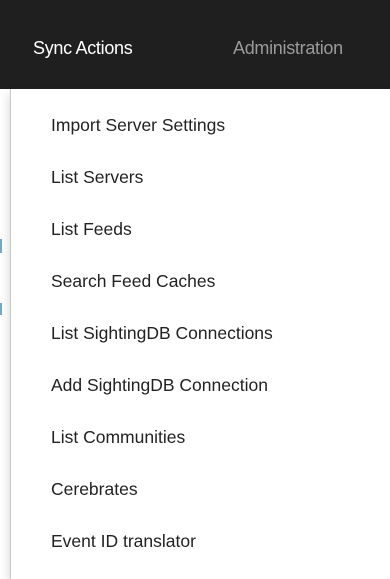 The image size is (390, 579). What do you see at coordinates (5, 328) in the screenshot?
I see `page-background-edge` at bounding box center [5, 328].